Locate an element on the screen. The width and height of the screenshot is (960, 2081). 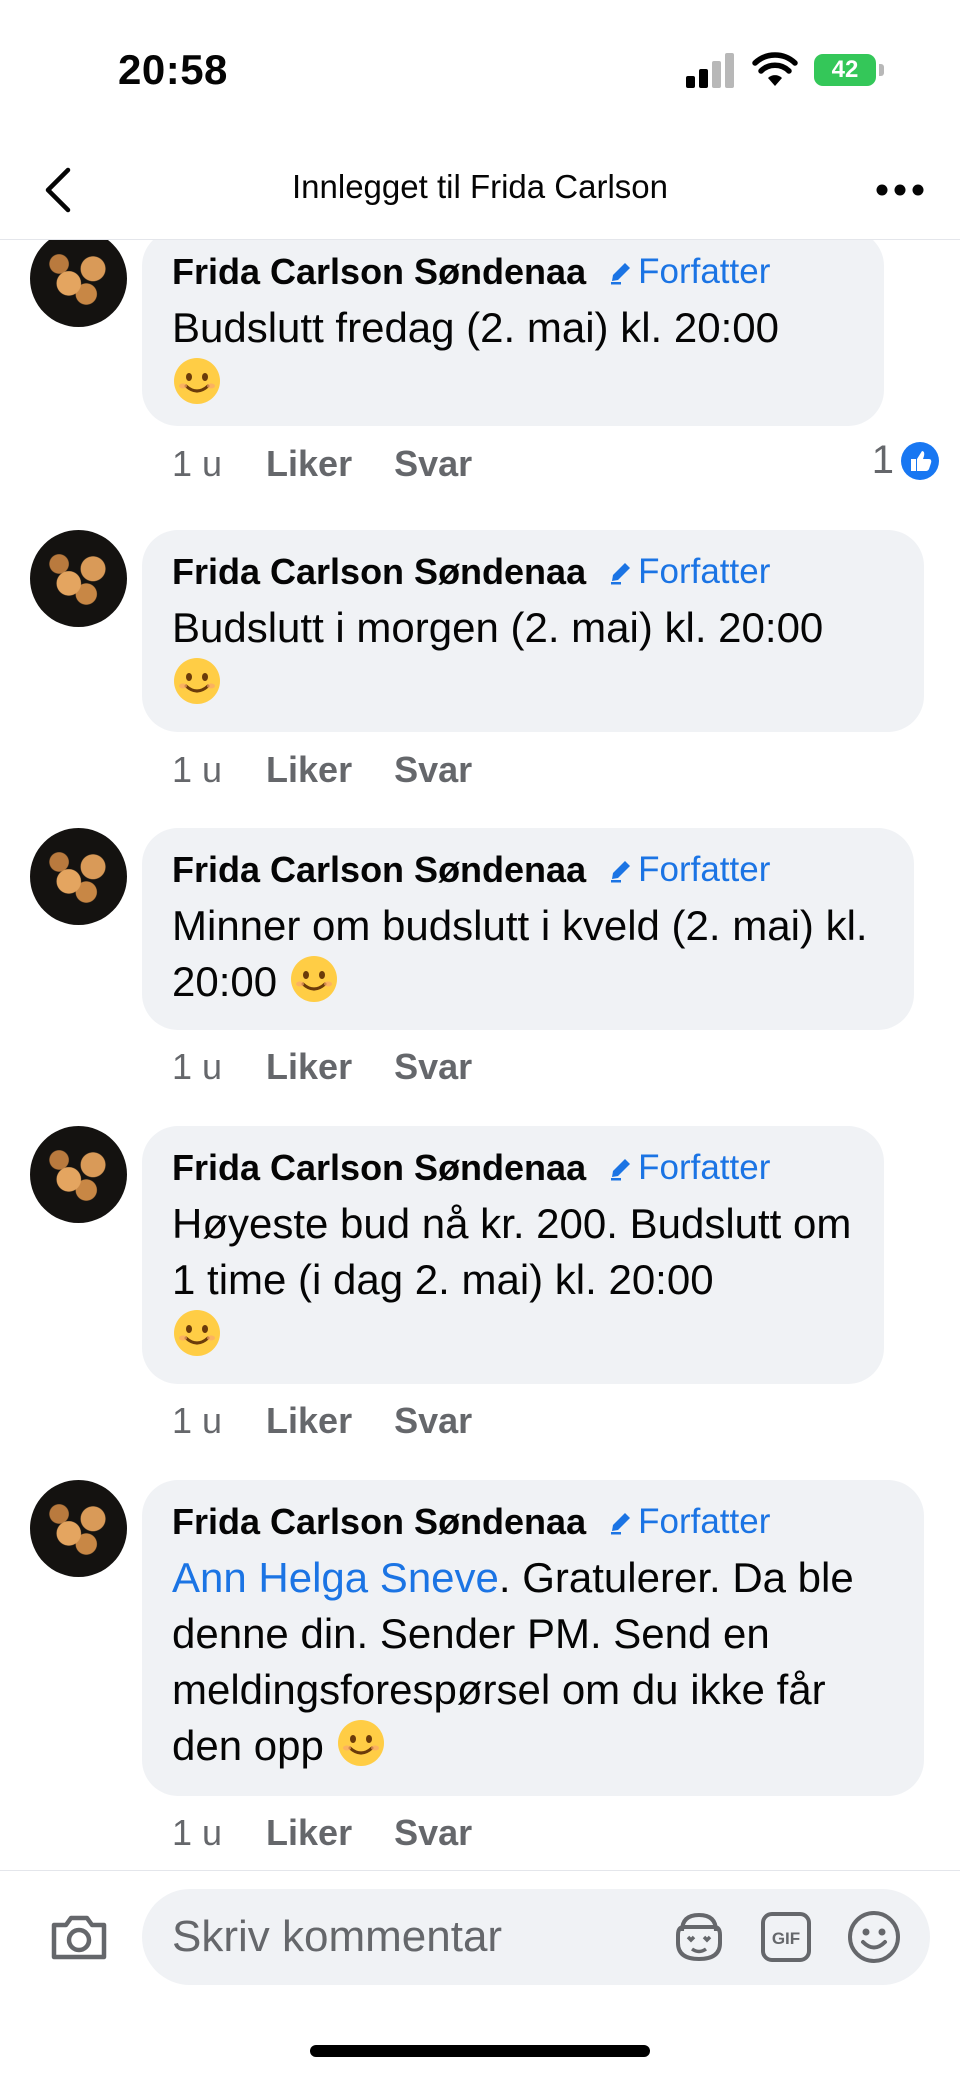
comment-text: Budslutt i morgen (2. mai) kl. 20:00 is located at coordinates (533, 656).